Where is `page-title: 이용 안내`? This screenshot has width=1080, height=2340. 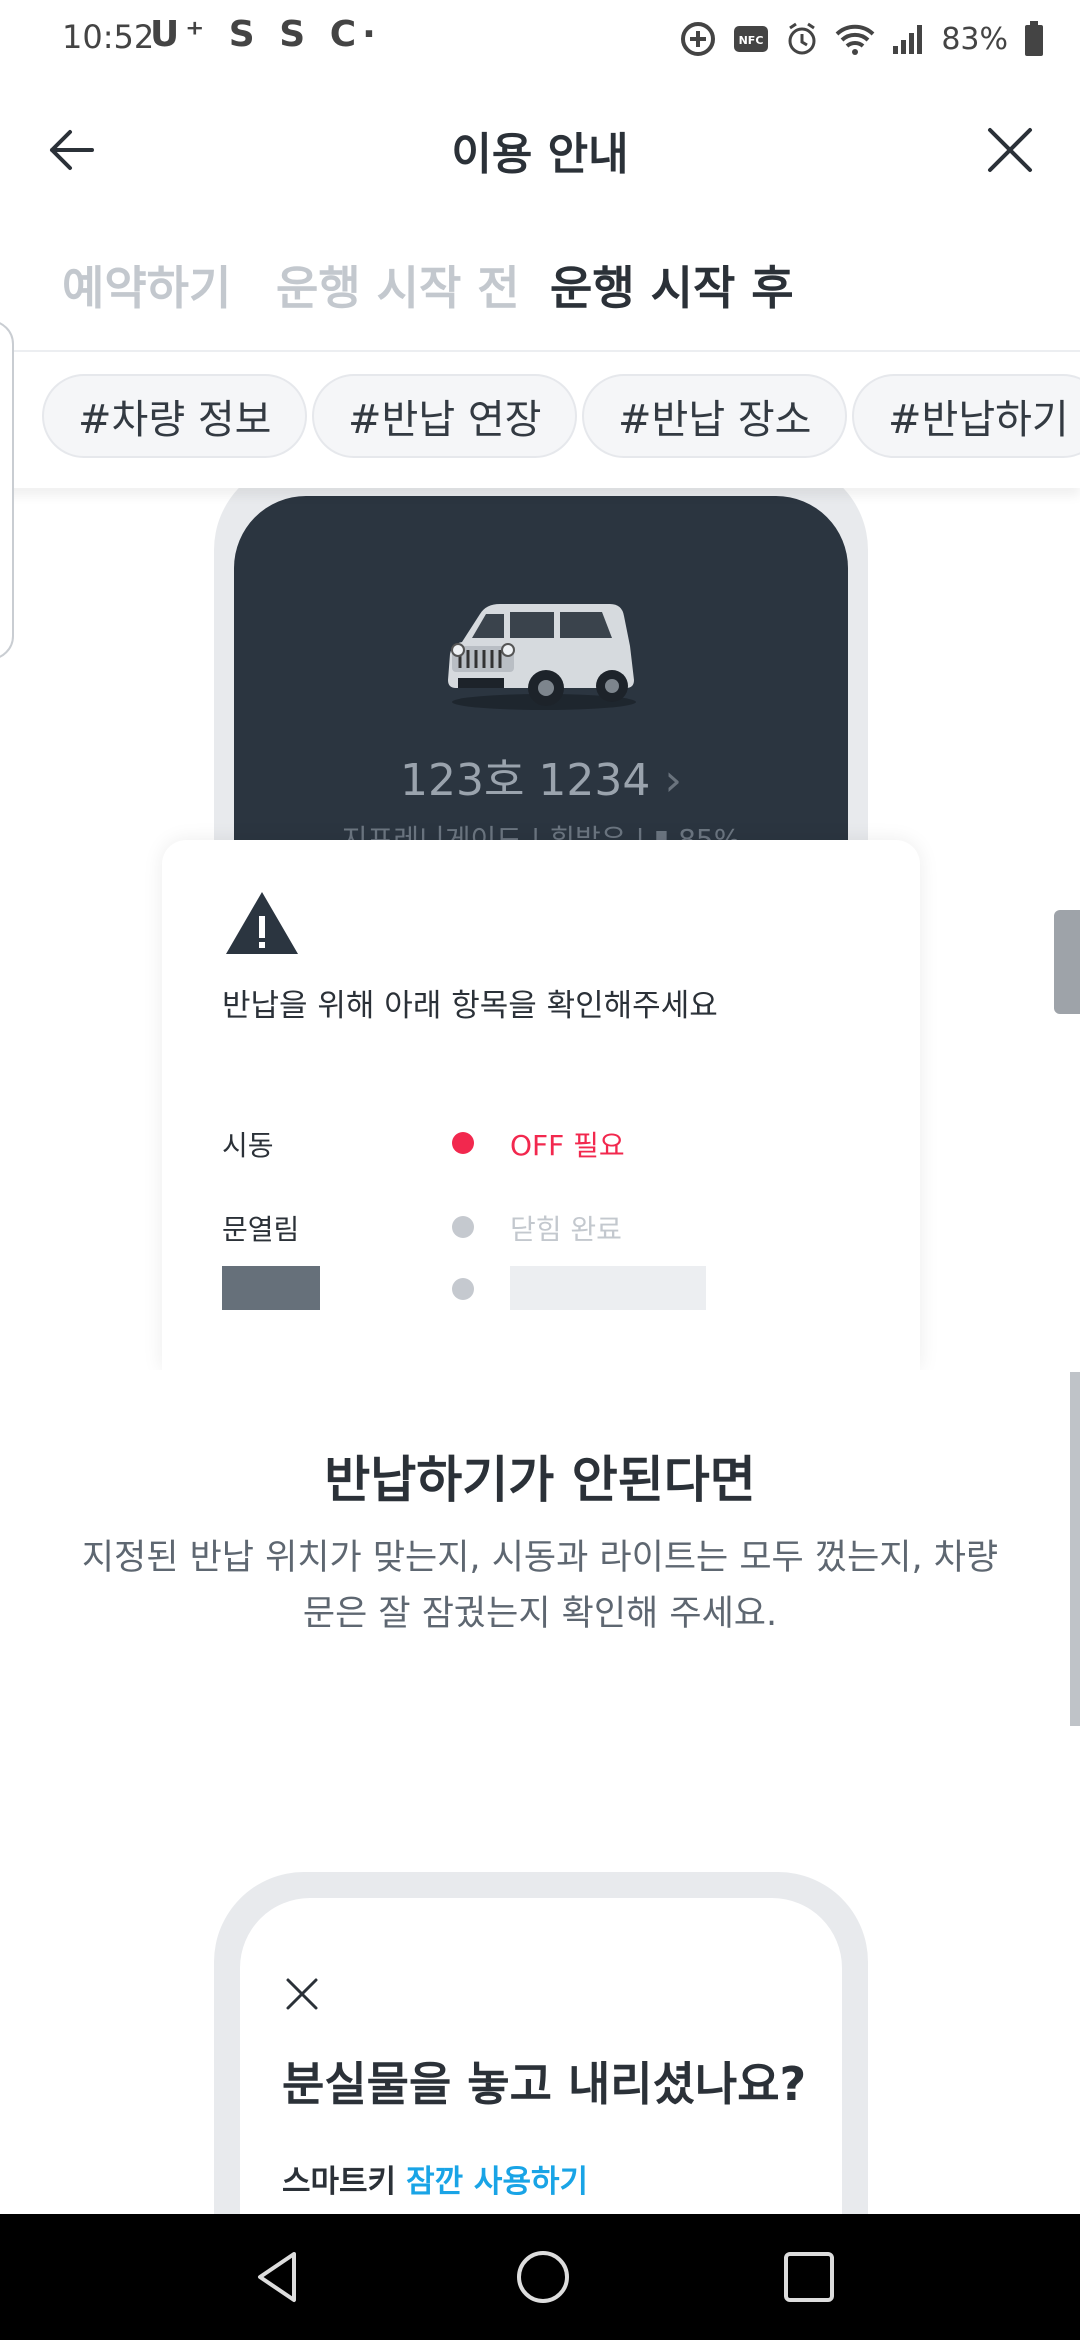 page-title: 이용 안내 is located at coordinates (540, 154).